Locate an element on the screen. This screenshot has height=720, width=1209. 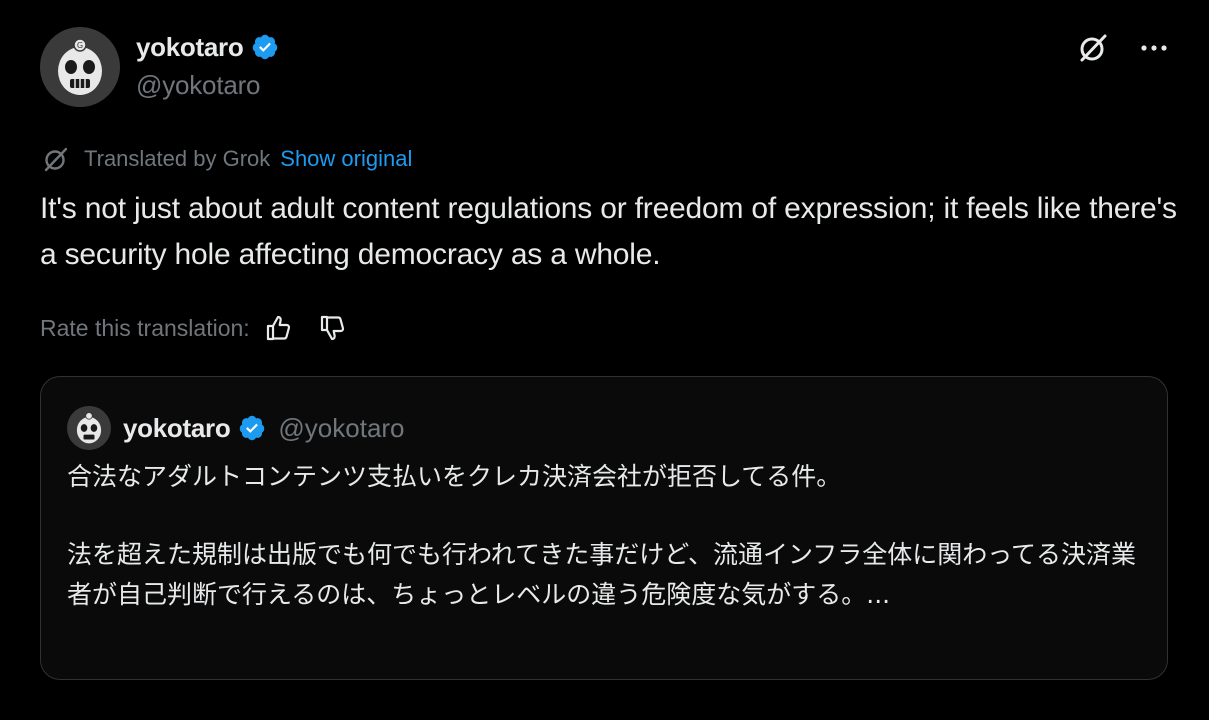
quoted-avatar-mask-icon is located at coordinates (89, 428).